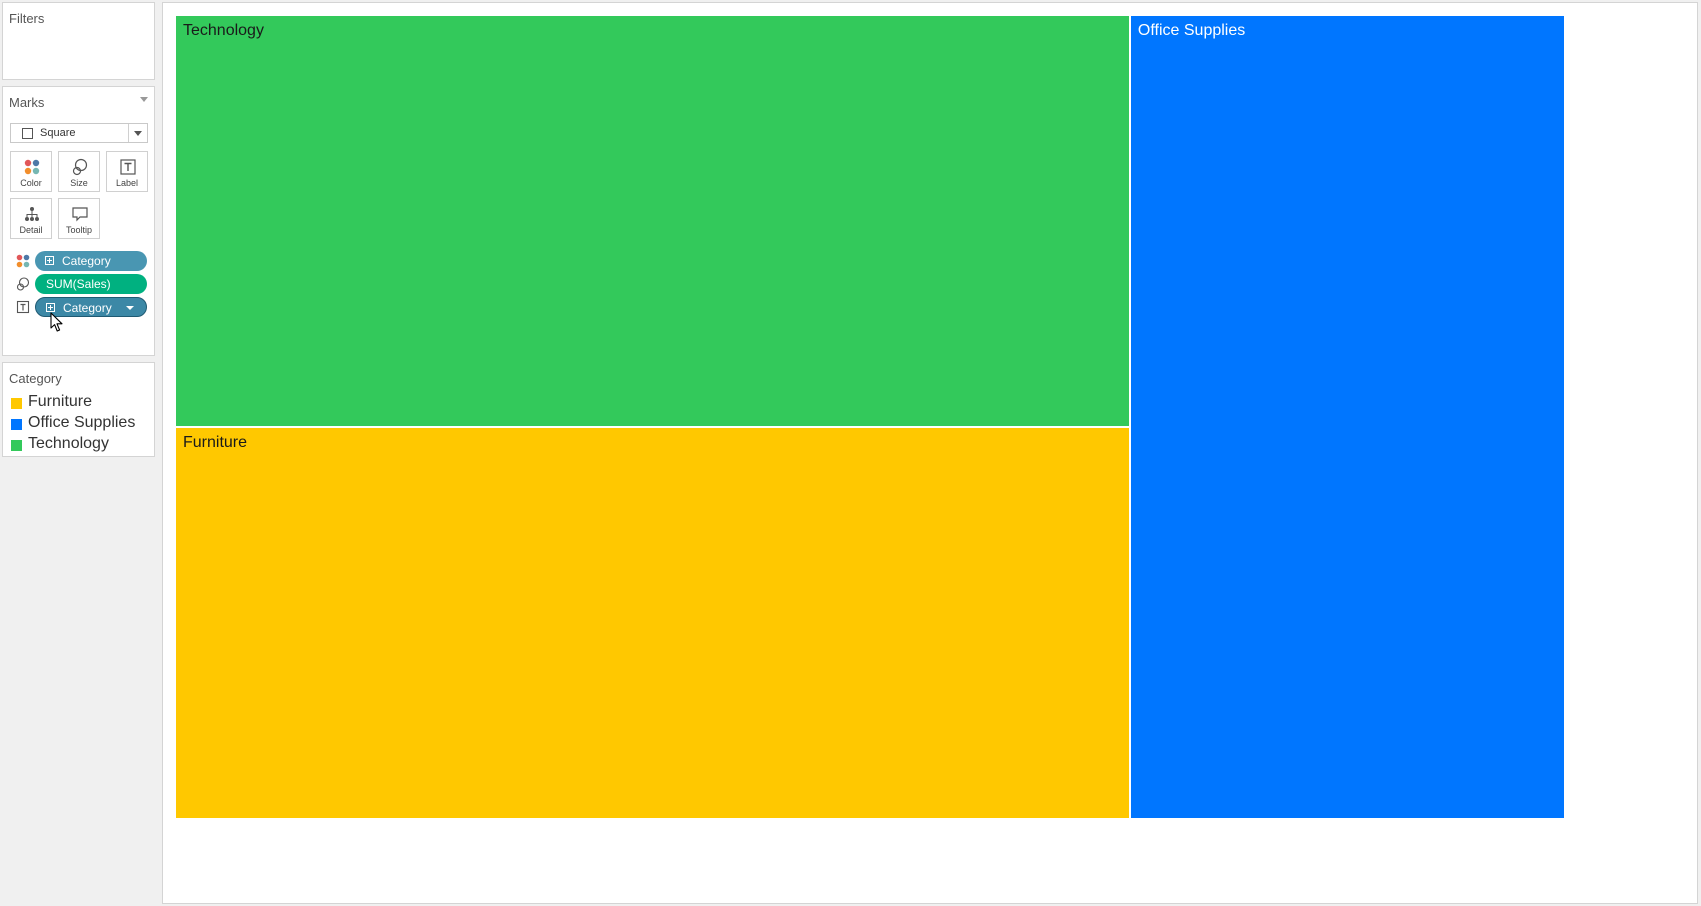 The image size is (1701, 906). I want to click on treemap-label: Furniture, so click(215, 442).